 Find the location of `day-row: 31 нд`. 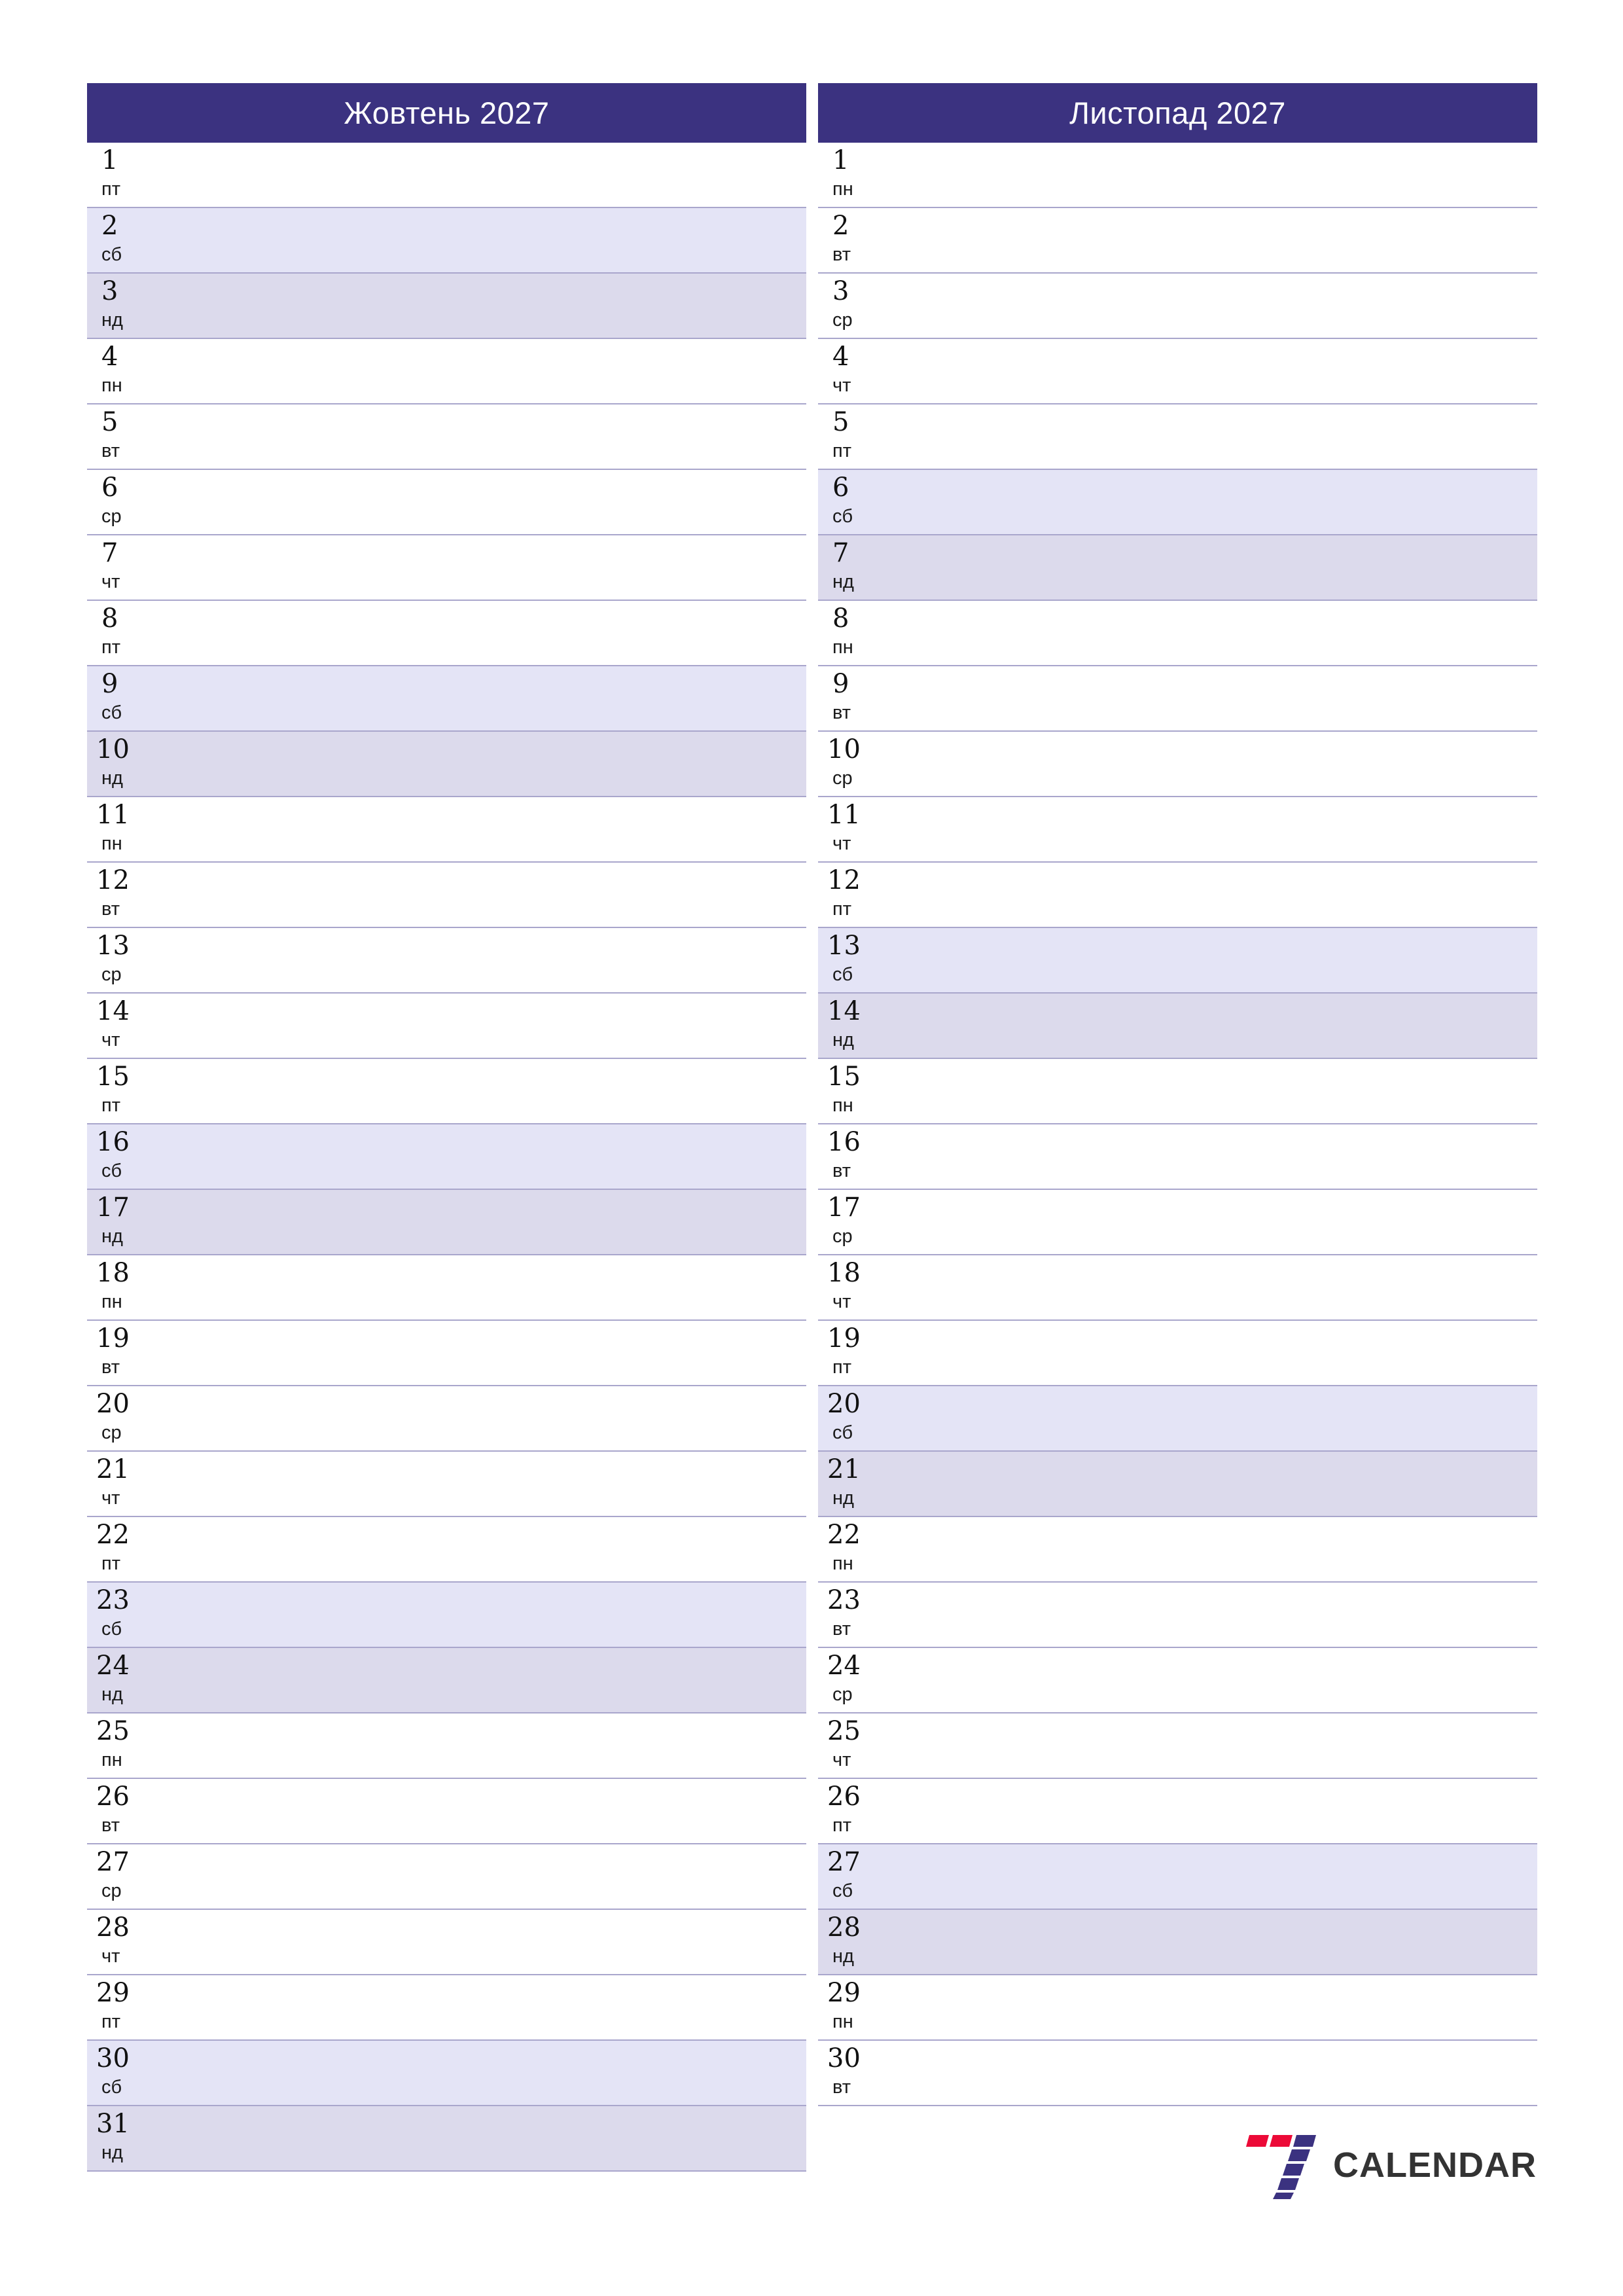

day-row: 31 нд is located at coordinates (446, 2139).